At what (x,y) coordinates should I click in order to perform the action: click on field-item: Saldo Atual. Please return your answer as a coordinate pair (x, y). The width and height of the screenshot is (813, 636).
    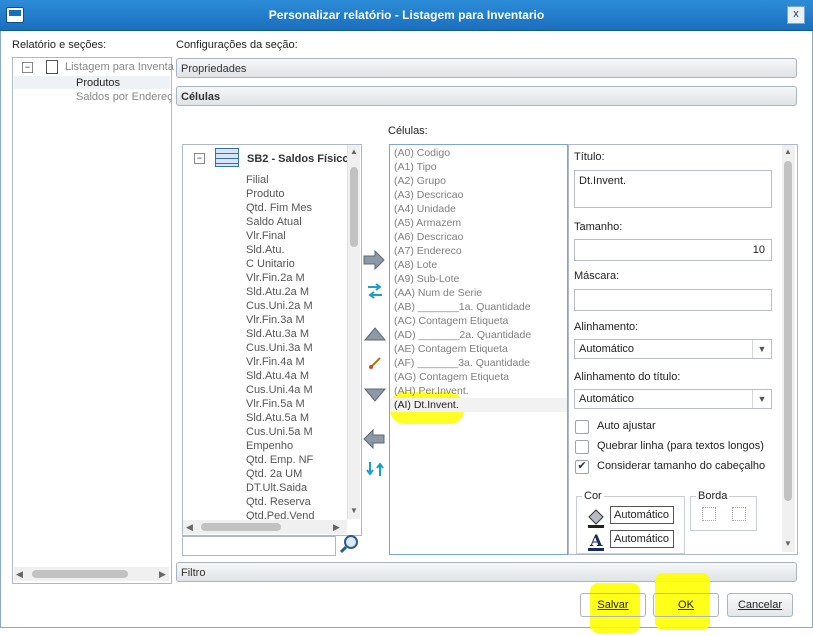
    Looking at the image, I should click on (274, 222).